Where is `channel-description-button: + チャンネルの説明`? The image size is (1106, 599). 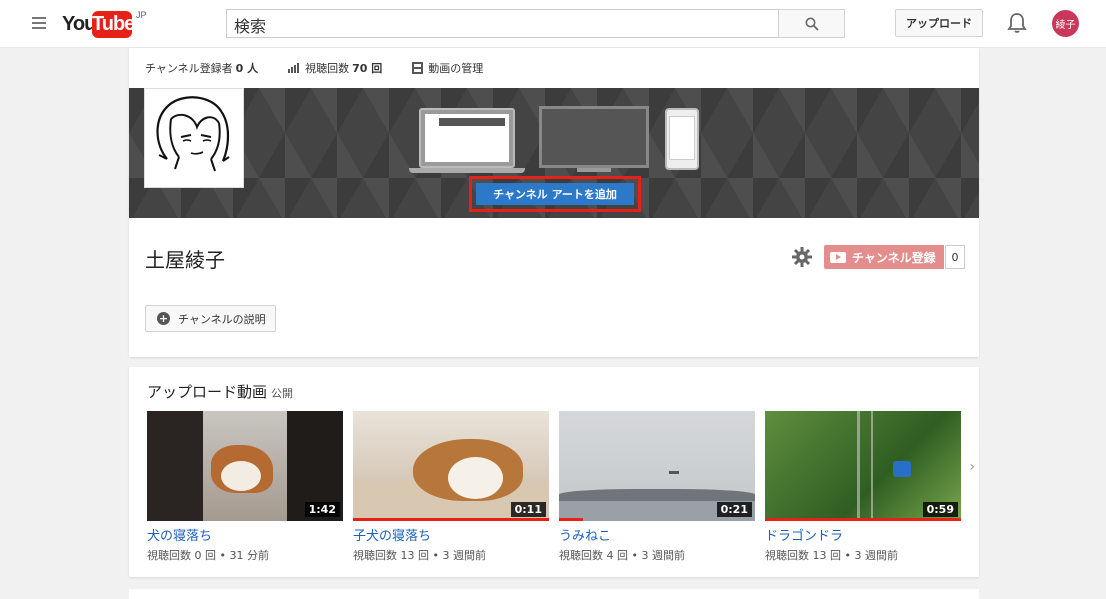
channel-description-button: + チャンネルの説明 is located at coordinates (210, 318).